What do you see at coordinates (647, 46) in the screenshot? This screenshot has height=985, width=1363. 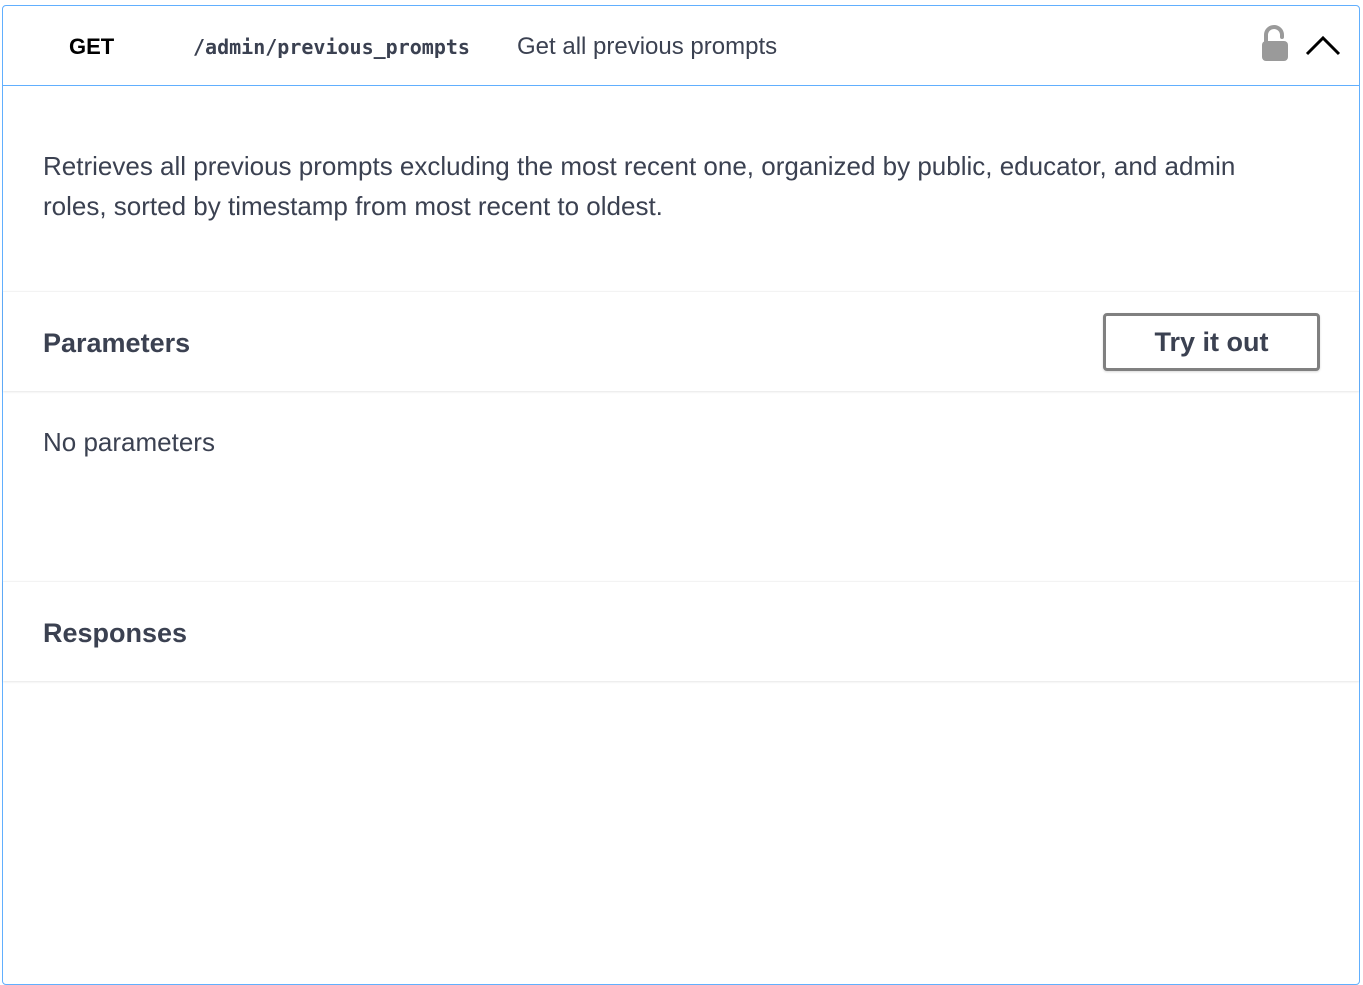 I see `operation-summary-text: Get all previous prompts` at bounding box center [647, 46].